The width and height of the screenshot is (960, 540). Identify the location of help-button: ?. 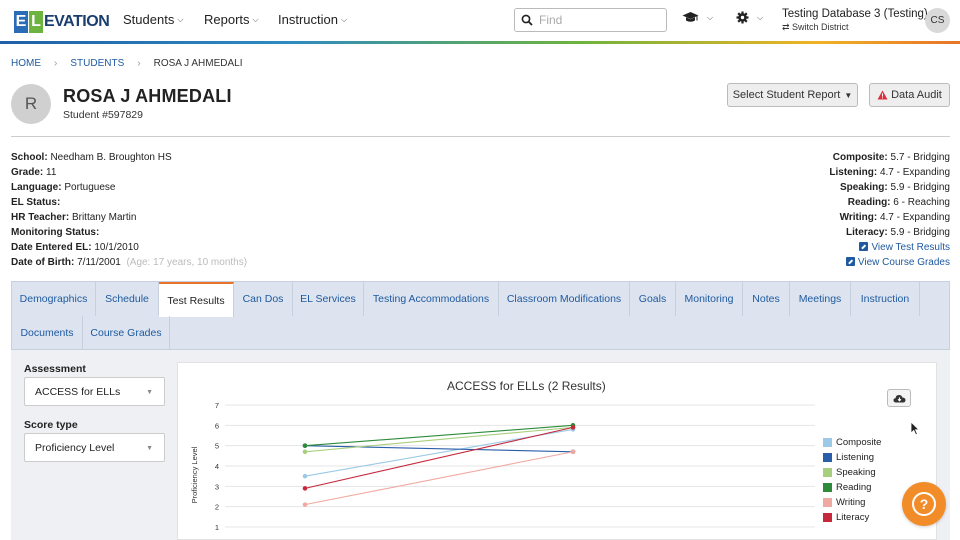
(924, 504).